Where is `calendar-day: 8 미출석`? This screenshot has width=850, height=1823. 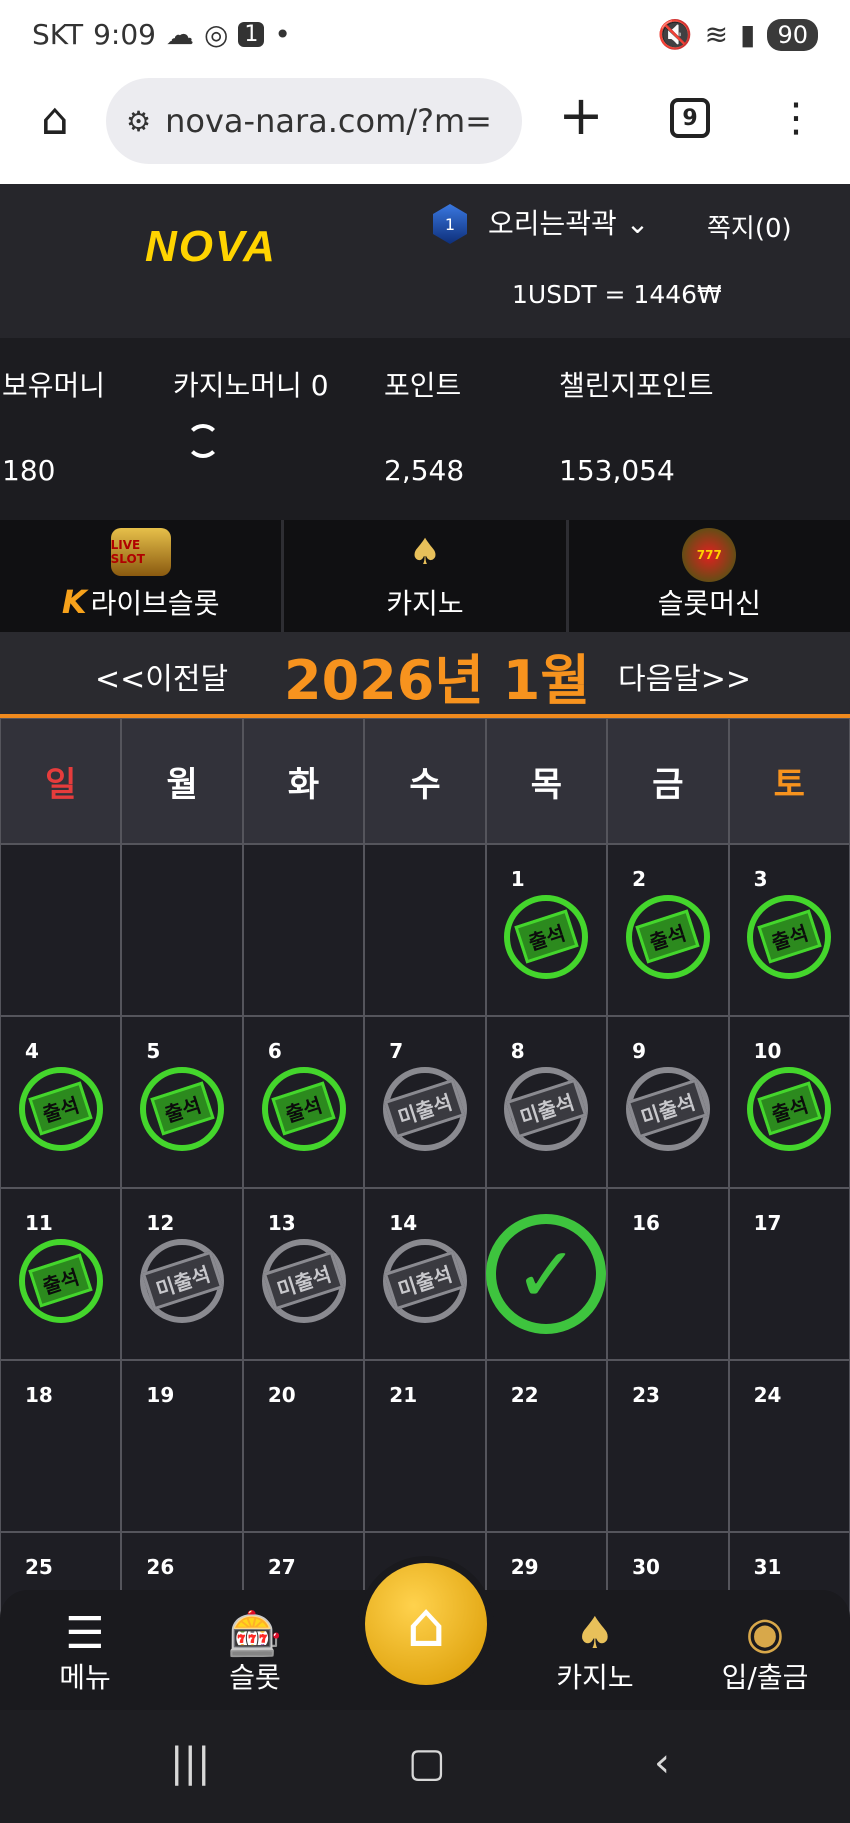
calendar-day: 8 미출석 is located at coordinates (546, 1102).